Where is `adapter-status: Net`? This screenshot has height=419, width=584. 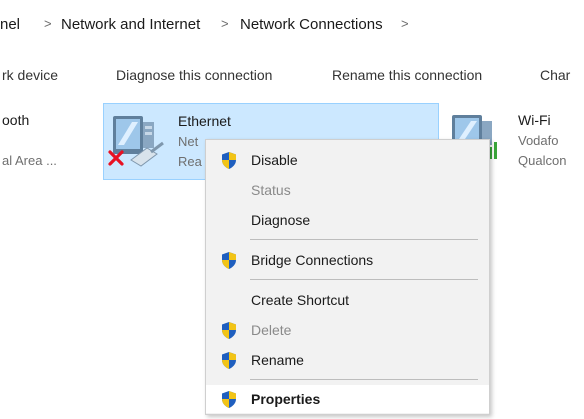 adapter-status: Net is located at coordinates (188, 141).